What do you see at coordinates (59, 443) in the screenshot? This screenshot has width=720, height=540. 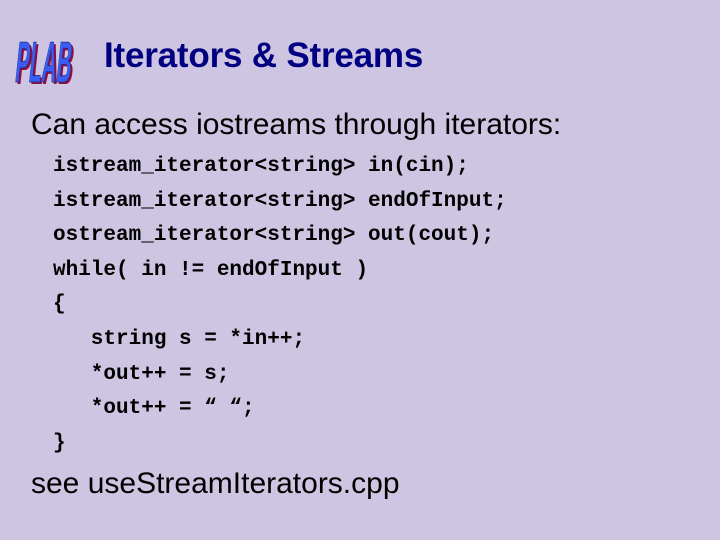 I see `code-line: }` at bounding box center [59, 443].